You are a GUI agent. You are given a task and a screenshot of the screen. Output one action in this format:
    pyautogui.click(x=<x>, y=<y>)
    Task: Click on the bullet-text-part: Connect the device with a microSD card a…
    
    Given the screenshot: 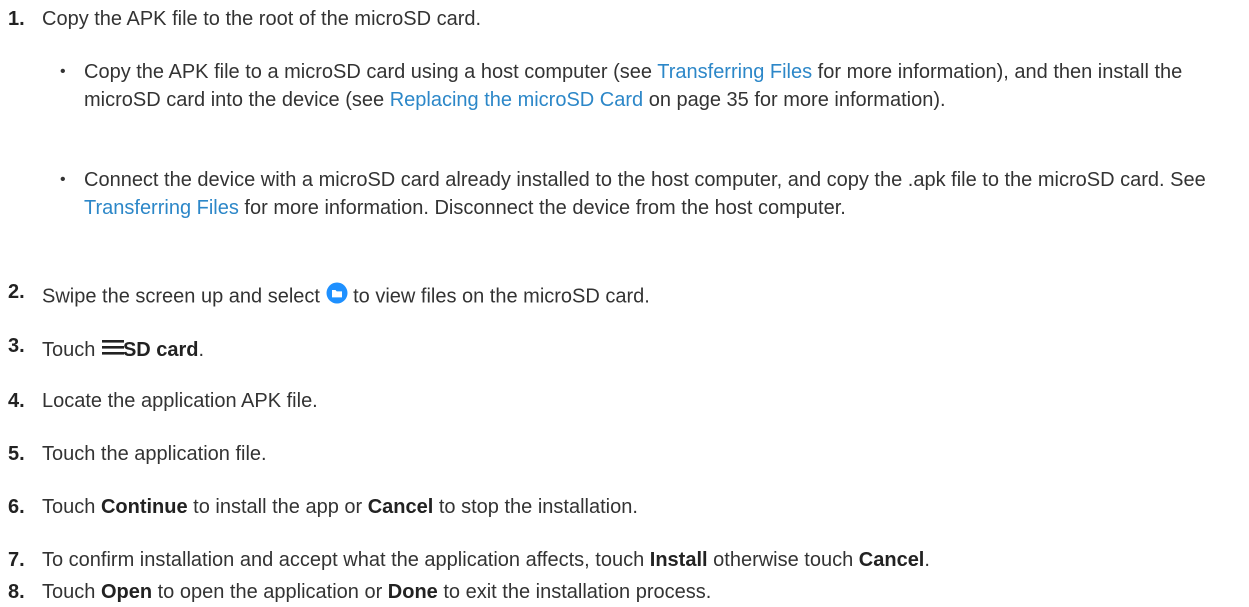 What is the action you would take?
    pyautogui.click(x=645, y=180)
    